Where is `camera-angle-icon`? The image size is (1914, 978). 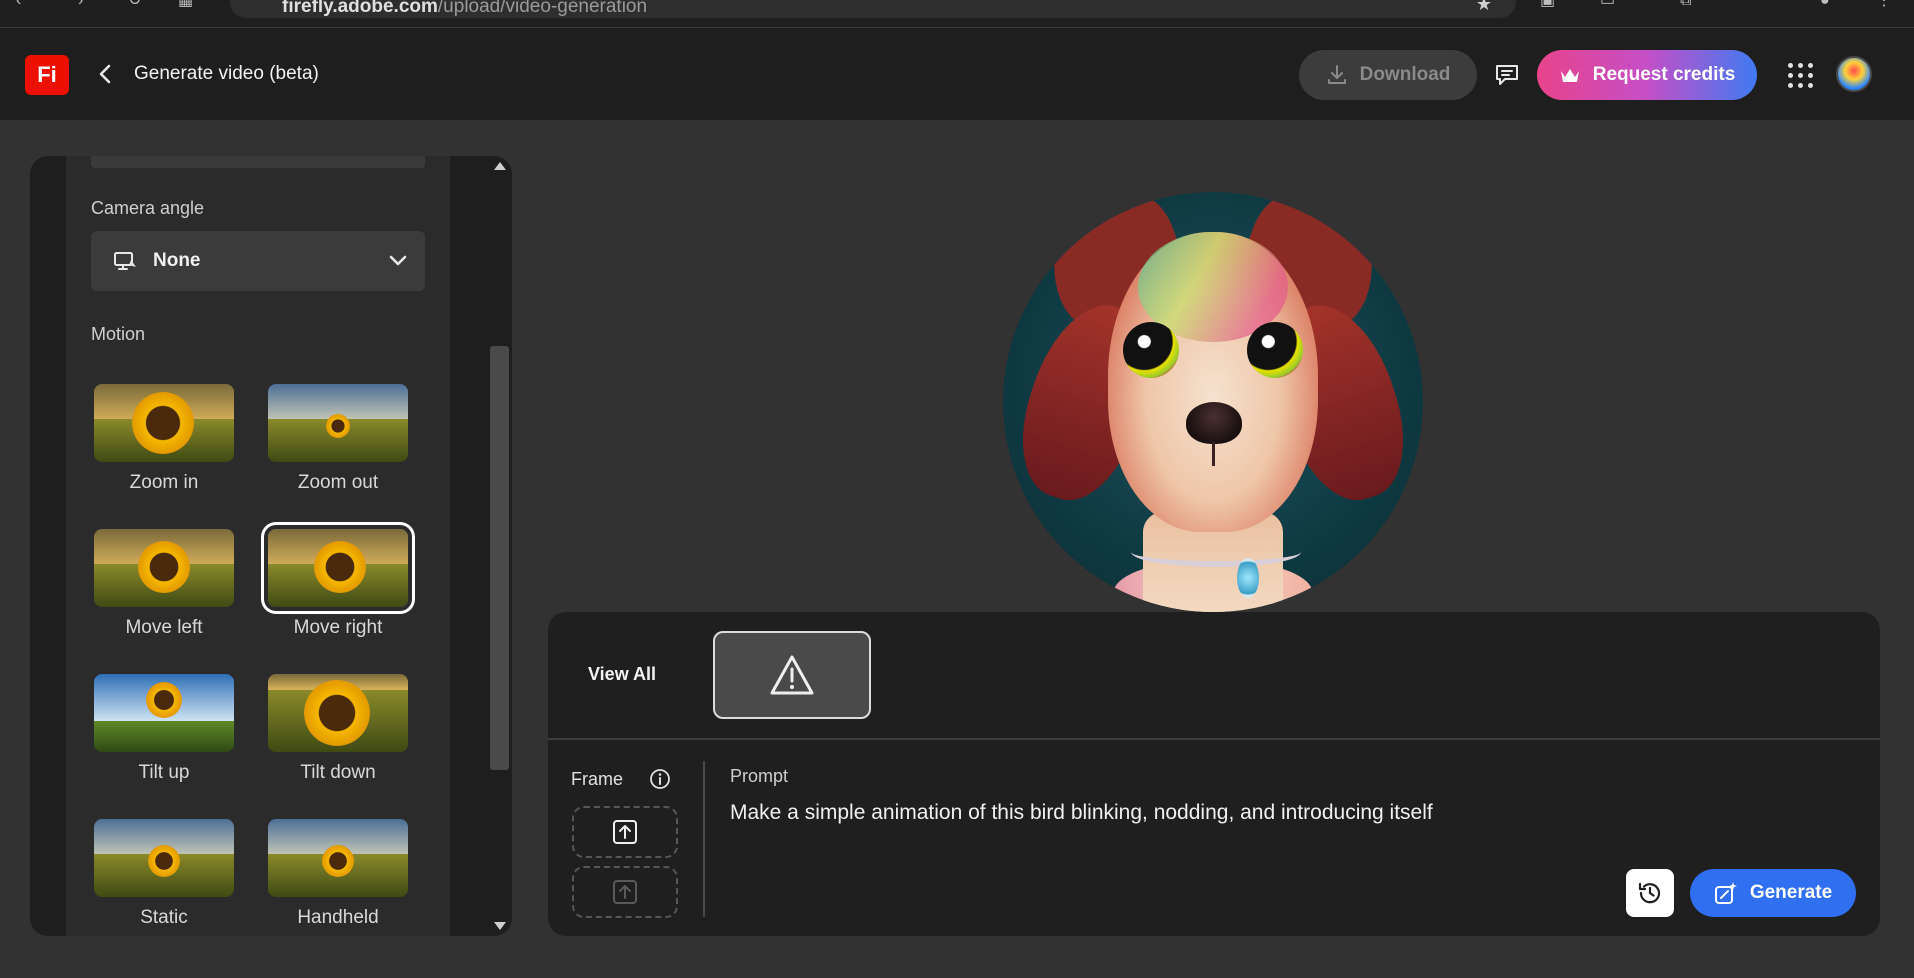
camera-angle-icon is located at coordinates (126, 261).